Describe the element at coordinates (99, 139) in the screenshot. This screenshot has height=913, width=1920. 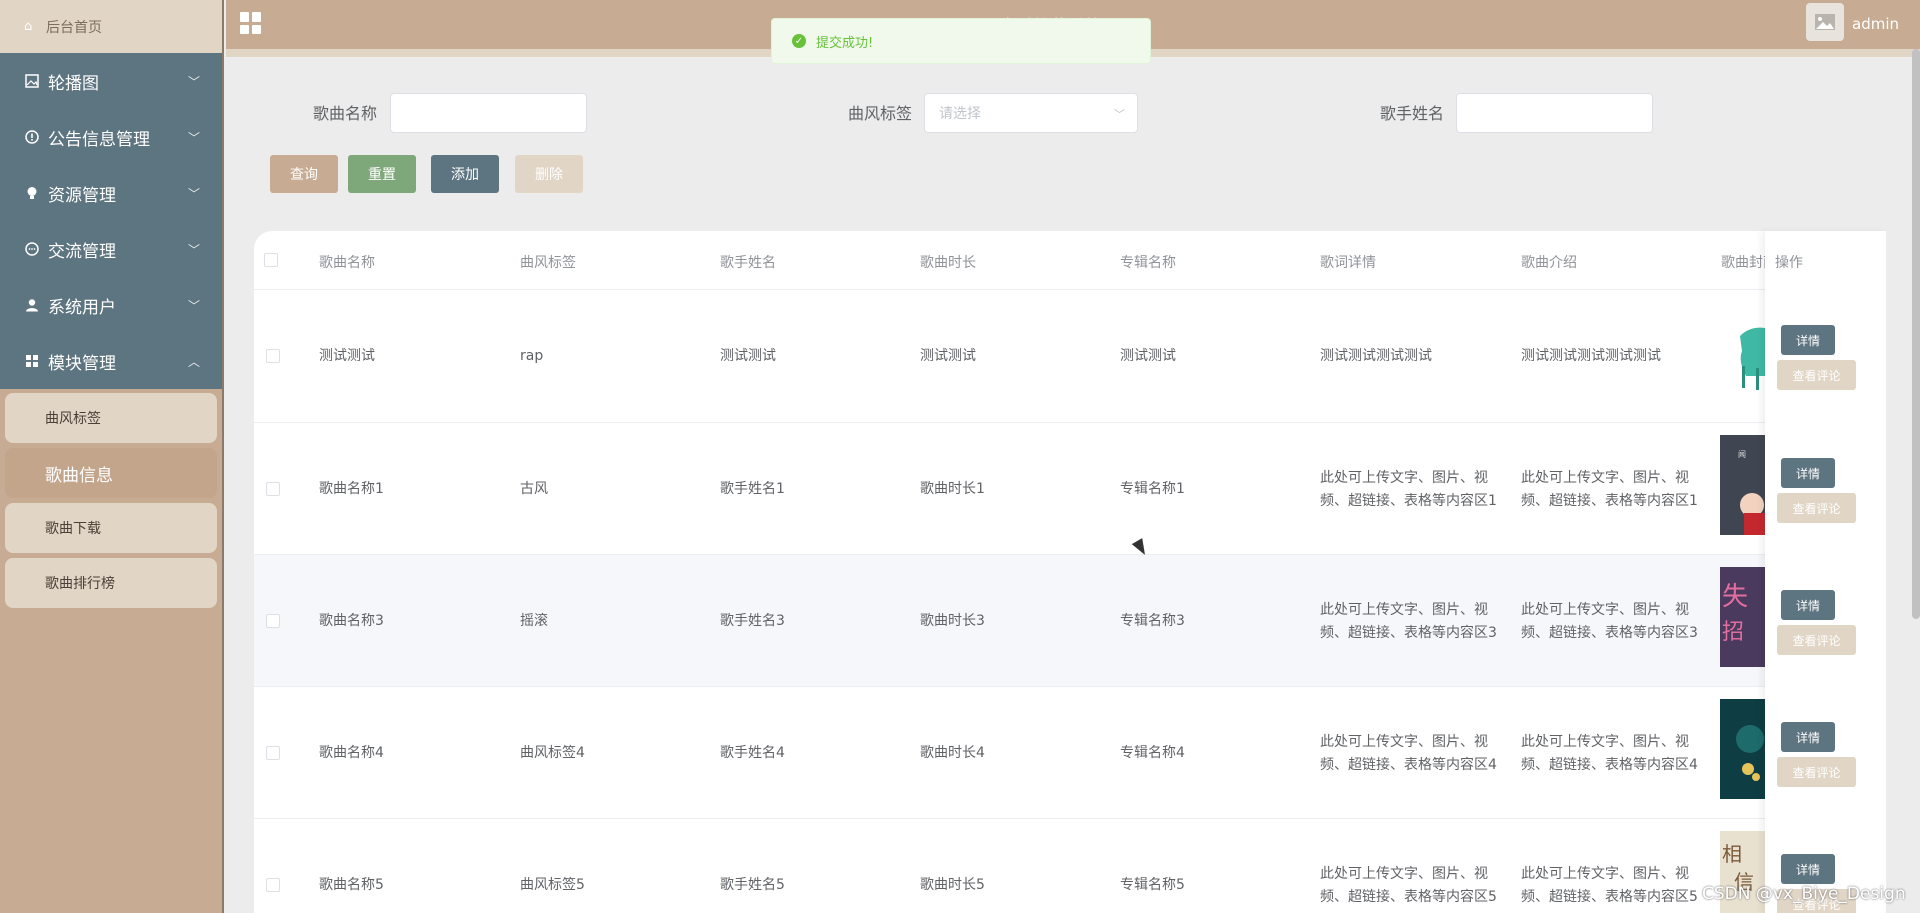
I see `sidebar-item-label: 公告信息管理` at that location.